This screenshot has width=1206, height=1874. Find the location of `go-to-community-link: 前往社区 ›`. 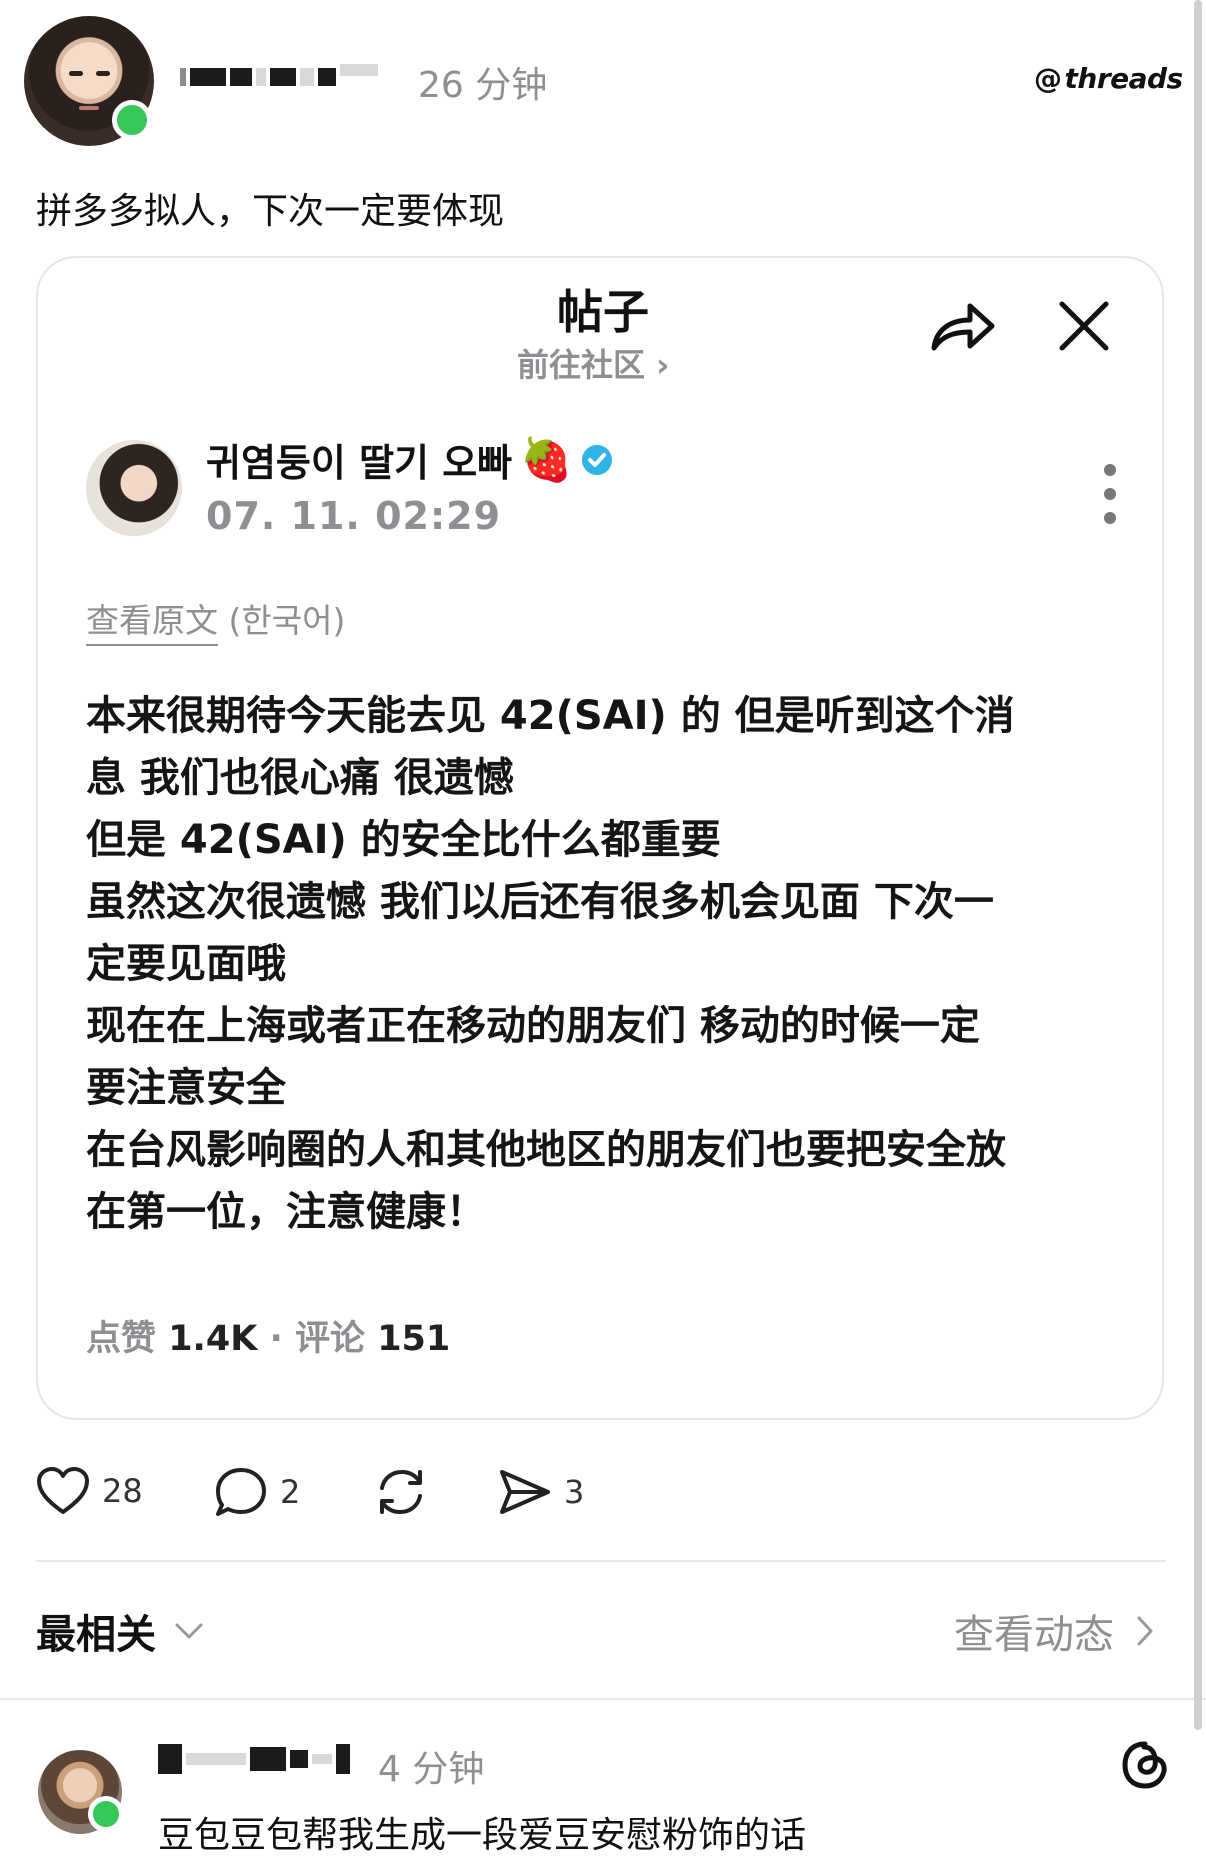

go-to-community-link: 前往社区 › is located at coordinates (593, 363).